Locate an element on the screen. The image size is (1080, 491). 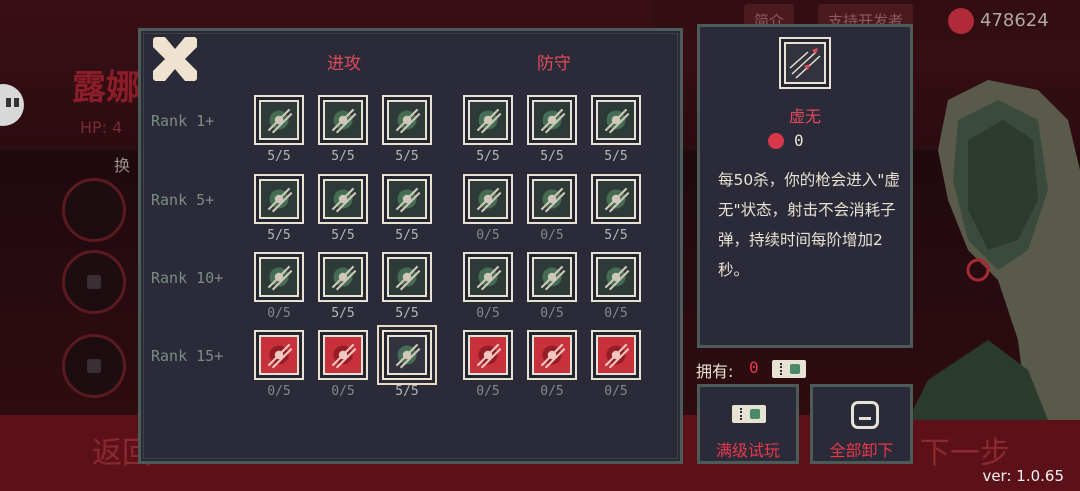
character-name: 露娜 is located at coordinates (106, 88).